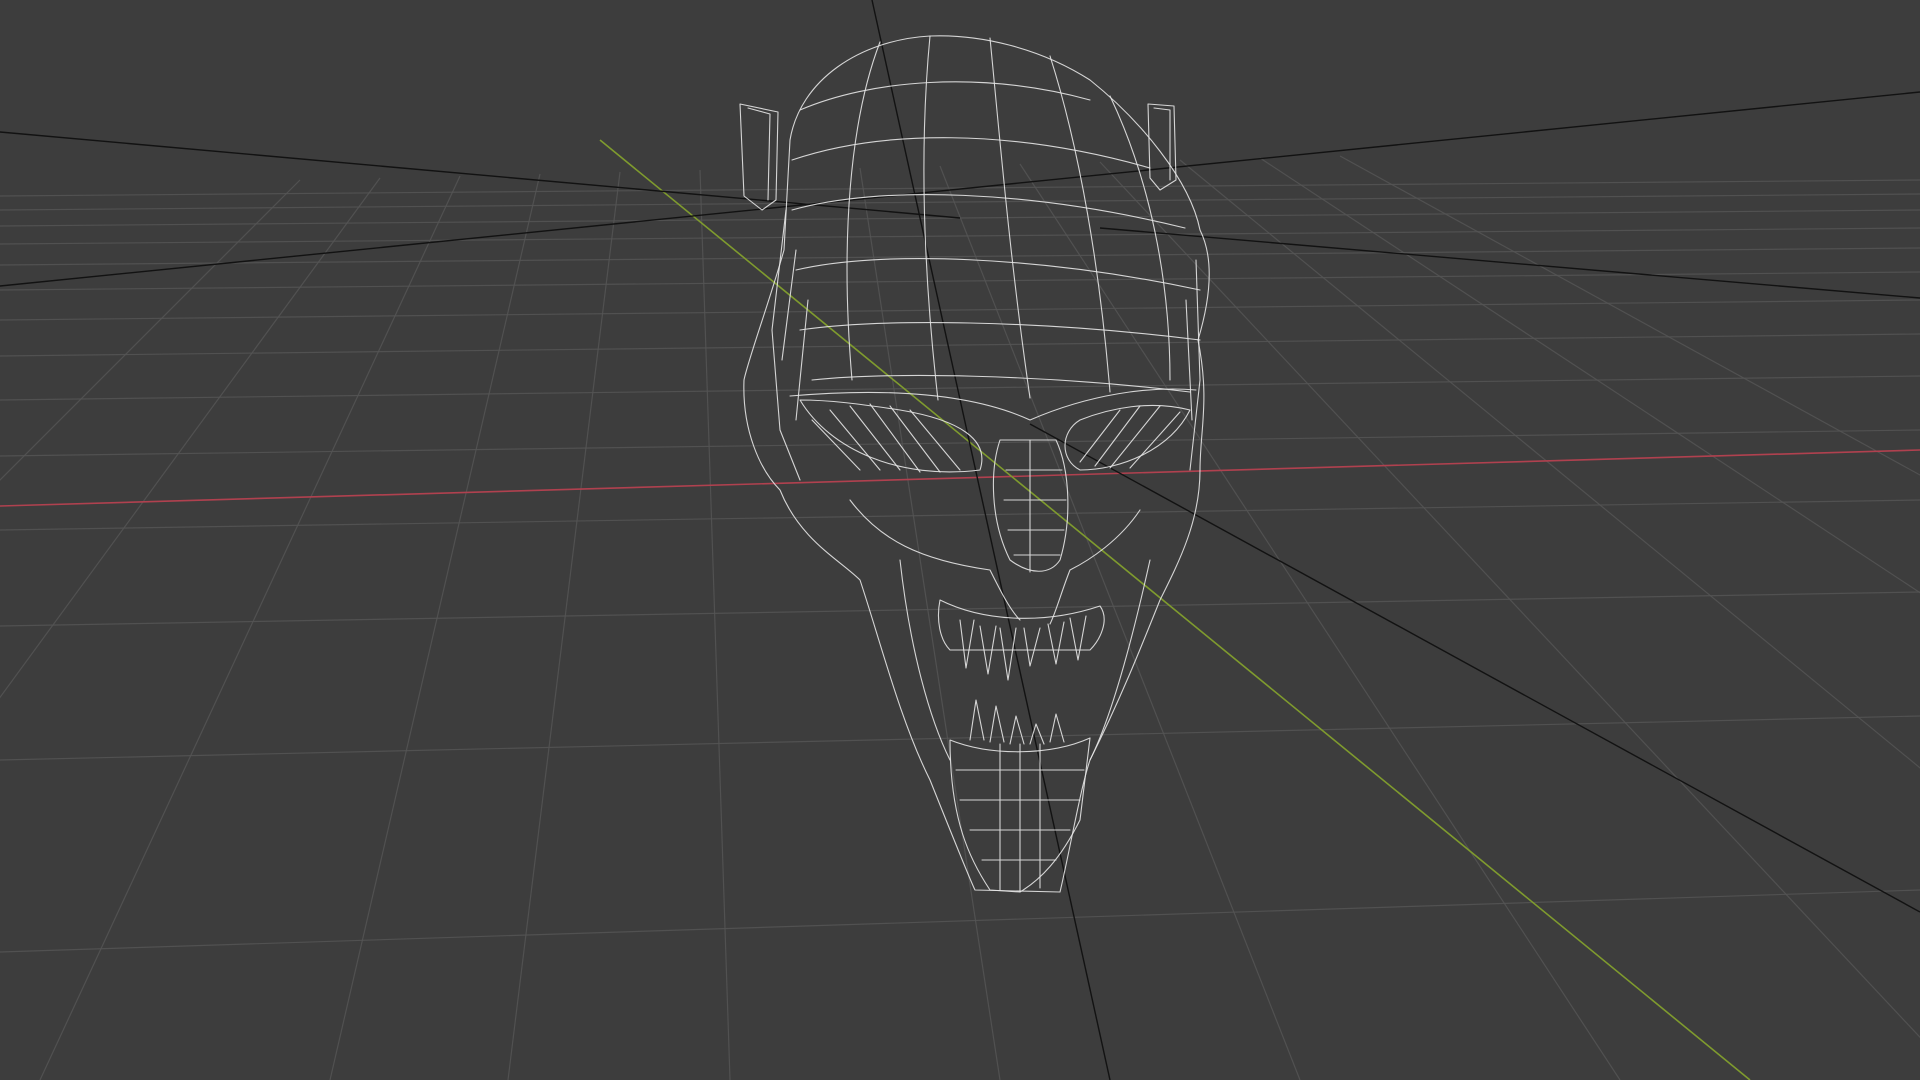  What do you see at coordinates (935, 560) in the screenshot?
I see `left-cheek` at bounding box center [935, 560].